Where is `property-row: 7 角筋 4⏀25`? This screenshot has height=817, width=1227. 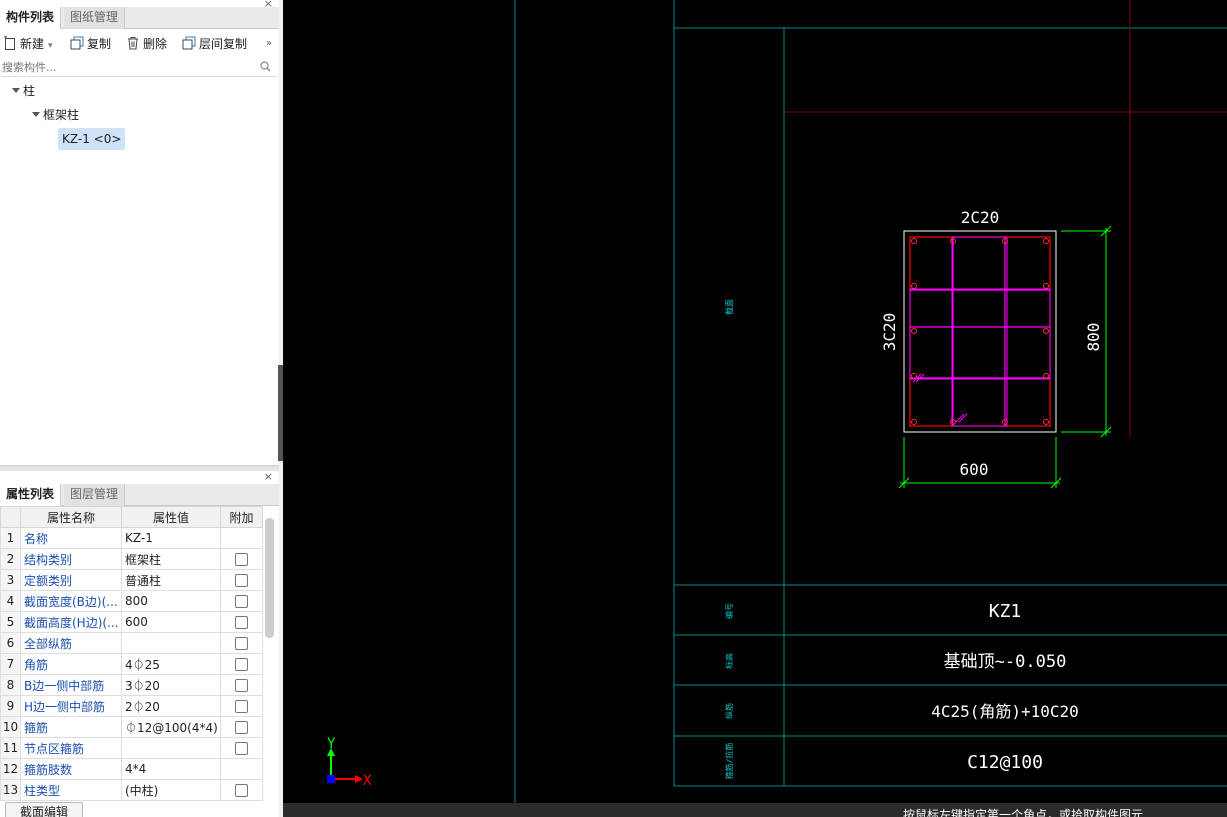 property-row: 7 角筋 4⏀25 is located at coordinates (131, 664).